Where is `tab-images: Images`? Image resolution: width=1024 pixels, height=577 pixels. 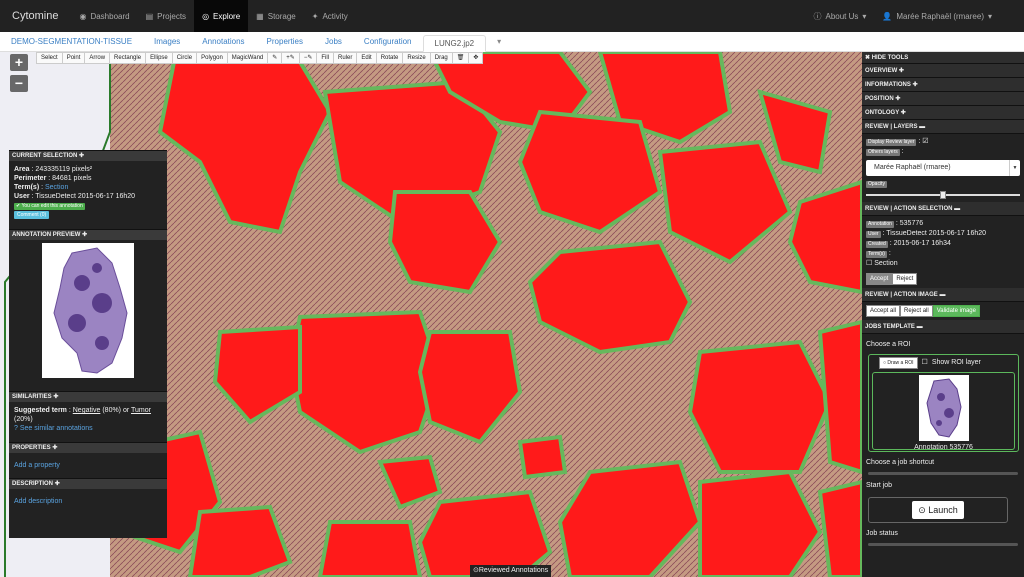 tab-images: Images is located at coordinates (167, 42).